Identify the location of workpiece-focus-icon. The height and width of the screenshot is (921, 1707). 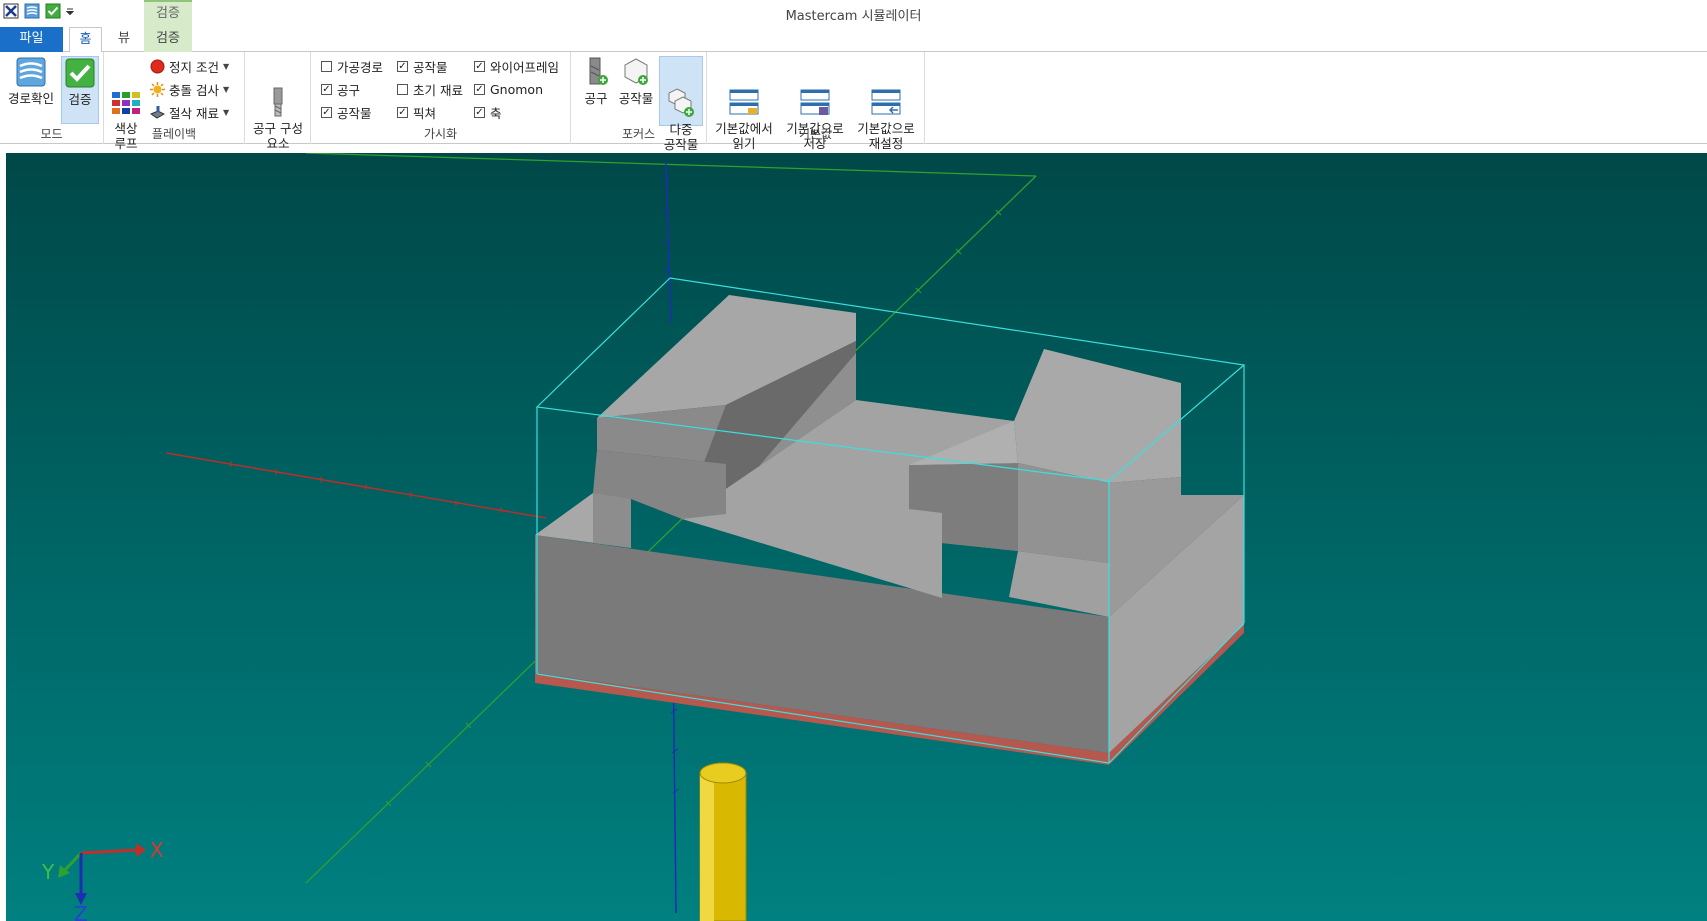
(636, 72).